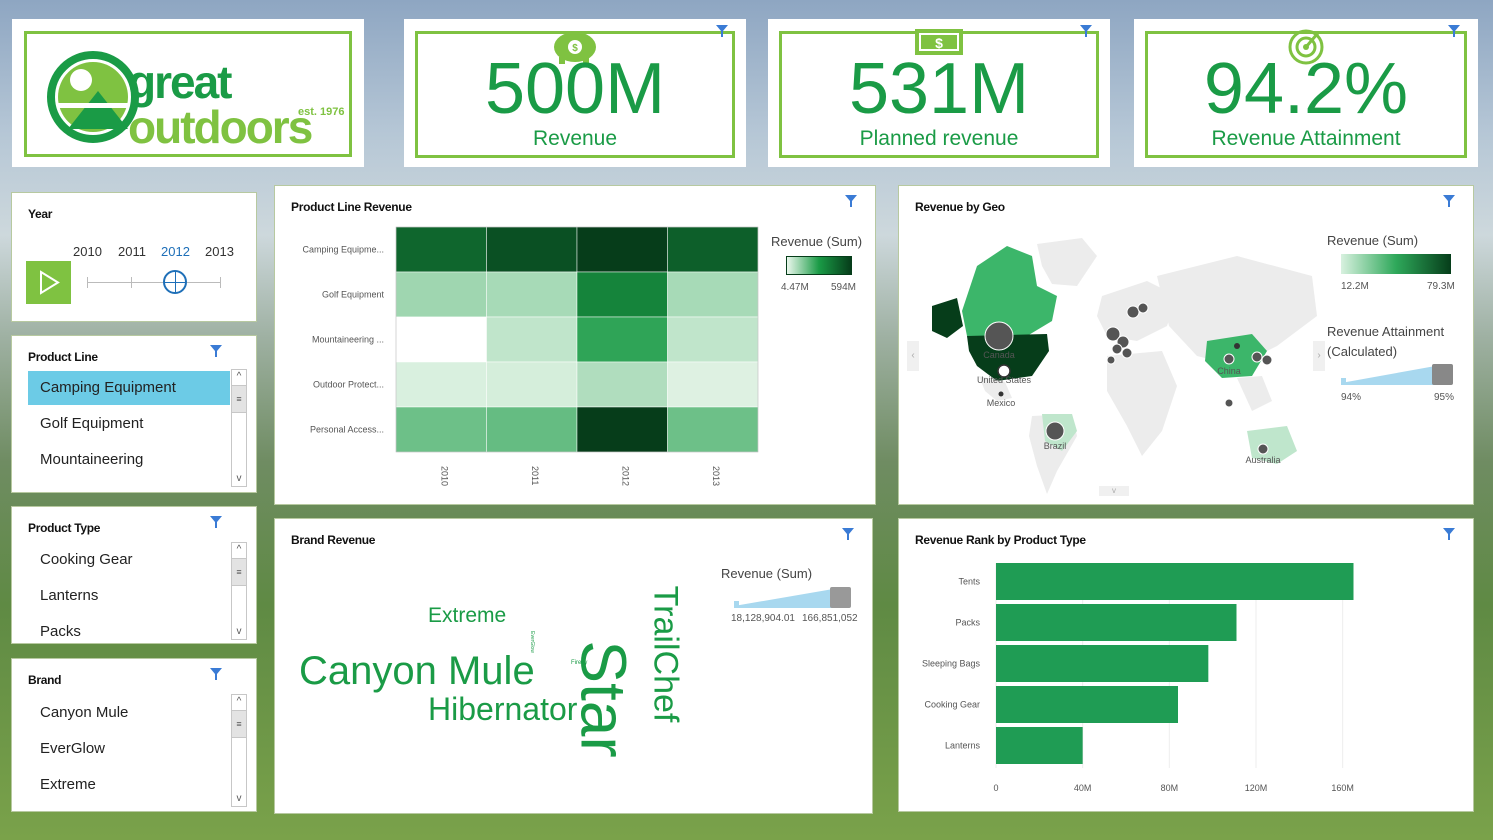  Describe the element at coordinates (417, 671) in the screenshot. I see `word-canyon-mule: Canyon Mule` at that location.